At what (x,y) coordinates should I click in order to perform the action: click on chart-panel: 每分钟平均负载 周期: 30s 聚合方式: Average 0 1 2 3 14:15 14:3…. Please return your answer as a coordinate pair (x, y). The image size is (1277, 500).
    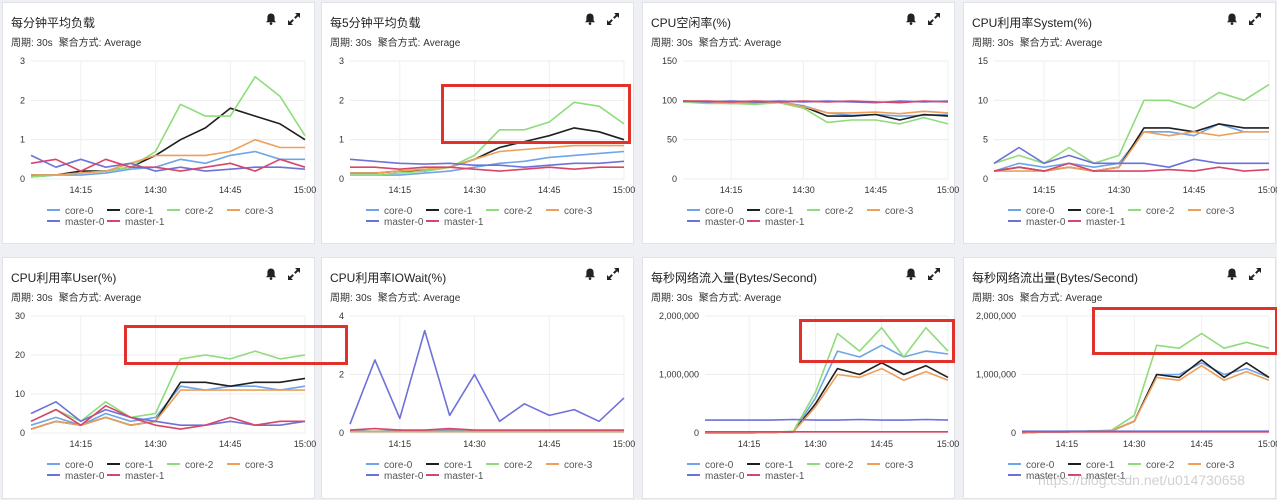
    Looking at the image, I should click on (159, 123).